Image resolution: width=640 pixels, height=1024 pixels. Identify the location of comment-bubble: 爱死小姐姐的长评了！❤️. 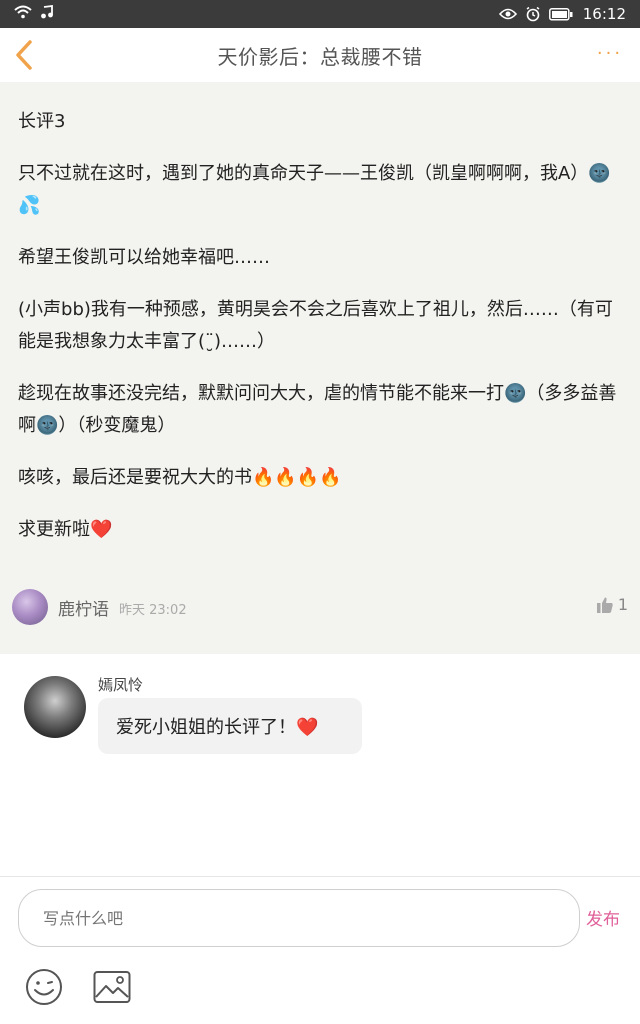
(230, 726).